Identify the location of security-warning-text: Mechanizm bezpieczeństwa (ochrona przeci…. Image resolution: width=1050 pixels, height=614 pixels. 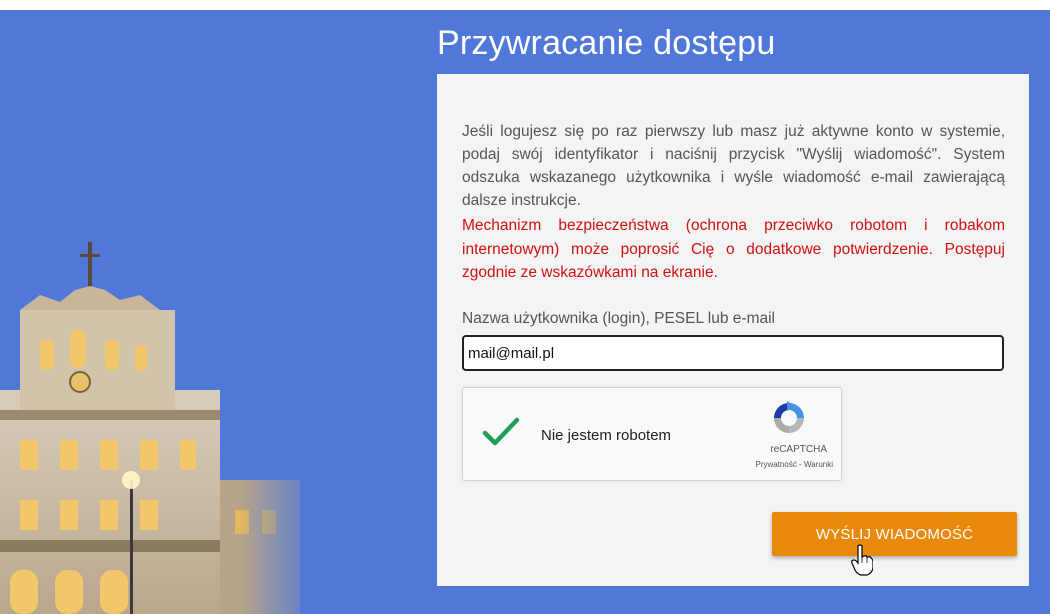
(733, 249).